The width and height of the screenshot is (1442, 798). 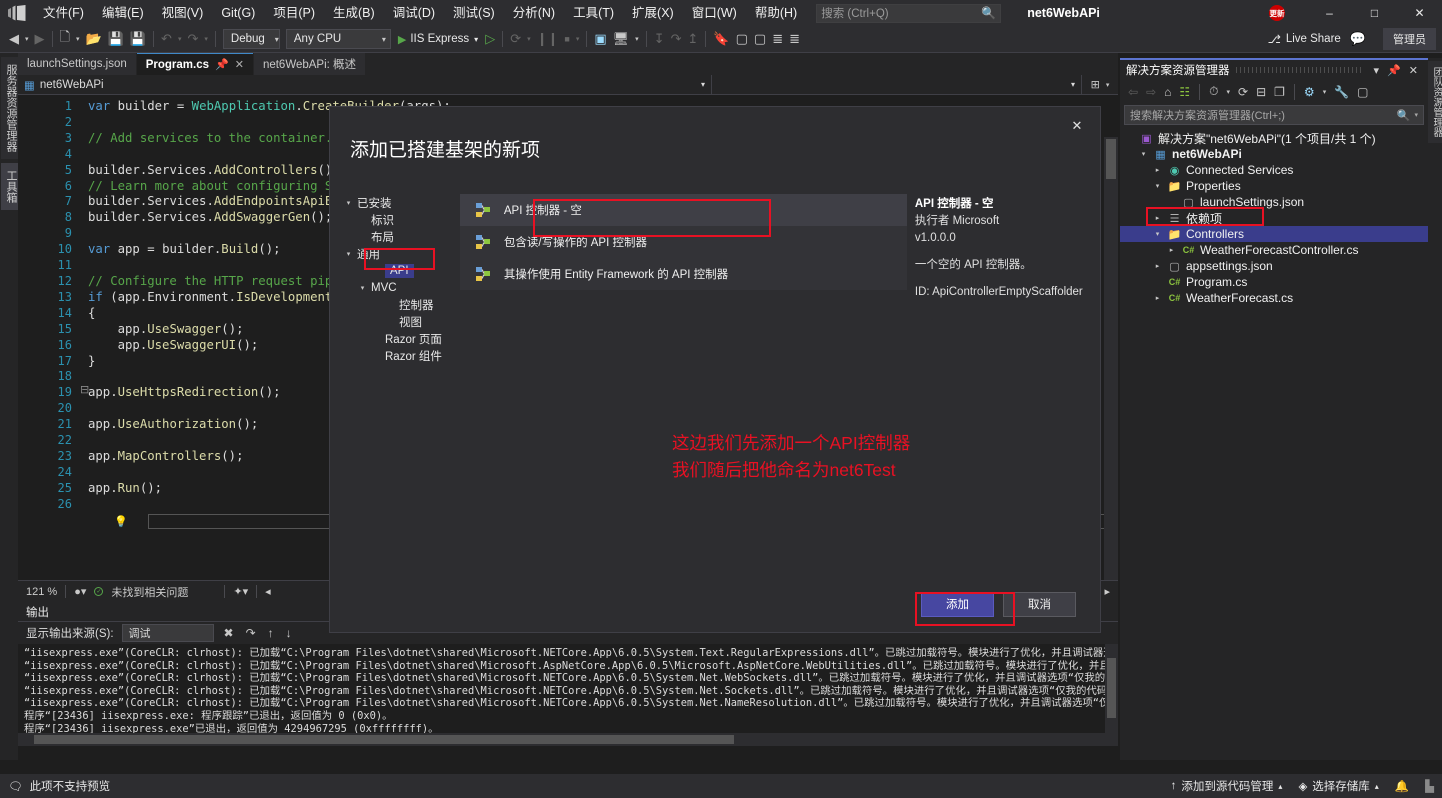 What do you see at coordinates (393, 338) in the screenshot?
I see `dialog-category-razor-: Razor 页面` at bounding box center [393, 338].